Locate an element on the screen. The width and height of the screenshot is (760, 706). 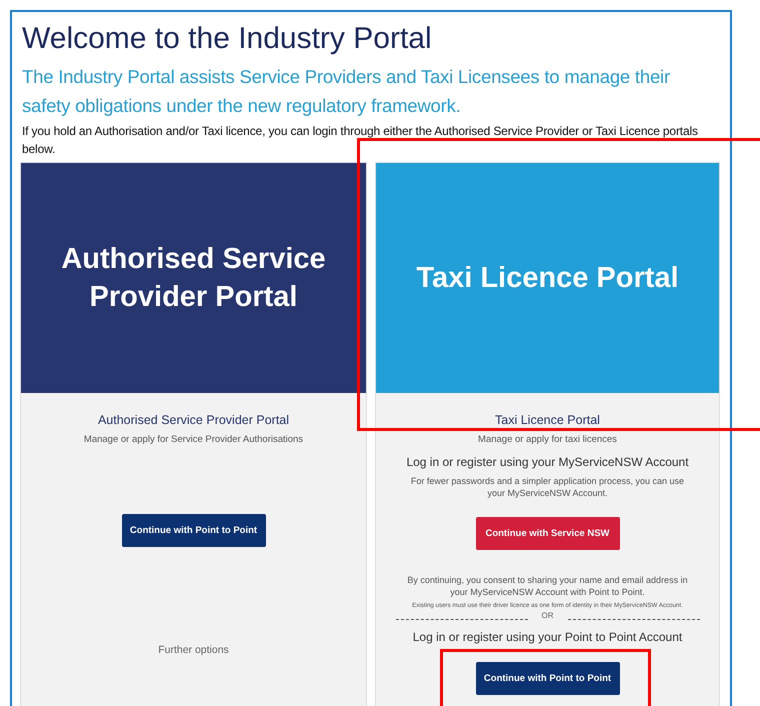
login-heading: Log in or register using your MyServiceNSW Account is located at coordinates (547, 462).